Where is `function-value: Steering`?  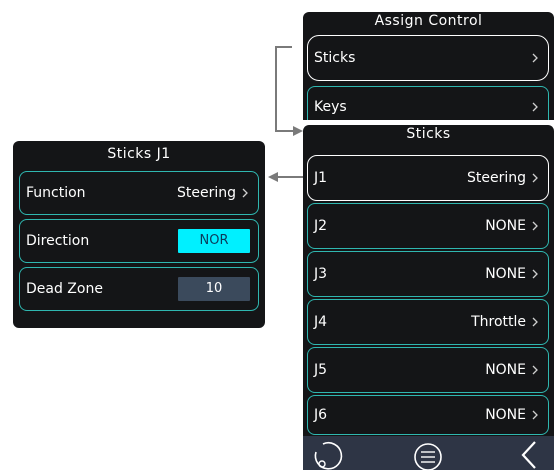 function-value: Steering is located at coordinates (206, 193).